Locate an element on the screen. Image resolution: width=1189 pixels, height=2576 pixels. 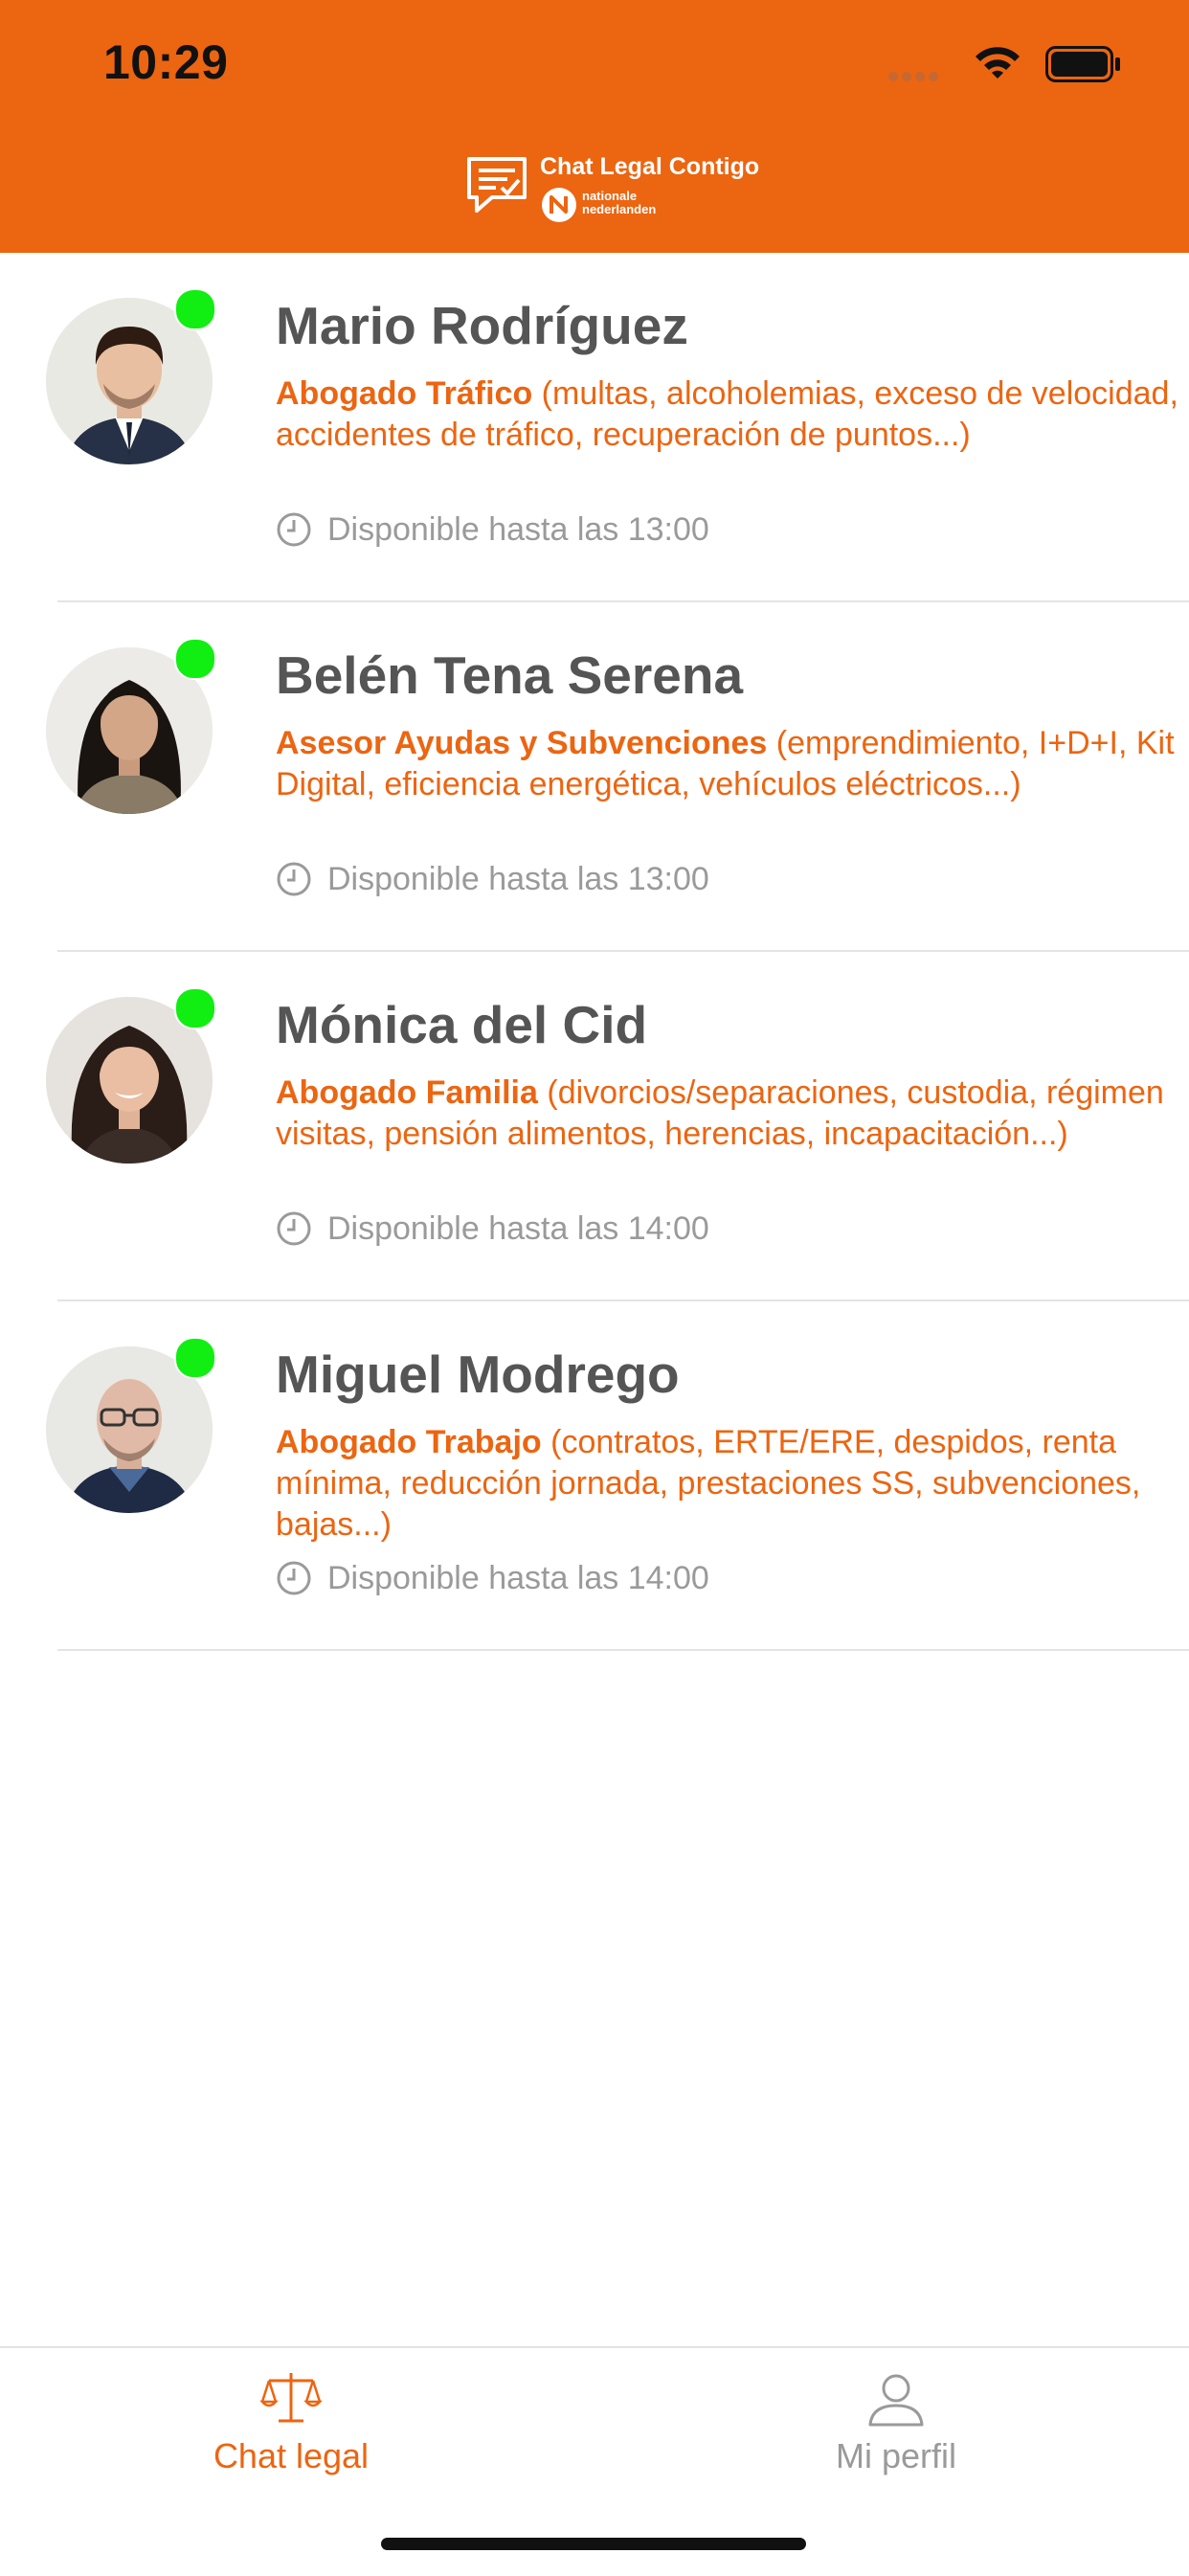
status-indicators is located at coordinates (1008, 63).